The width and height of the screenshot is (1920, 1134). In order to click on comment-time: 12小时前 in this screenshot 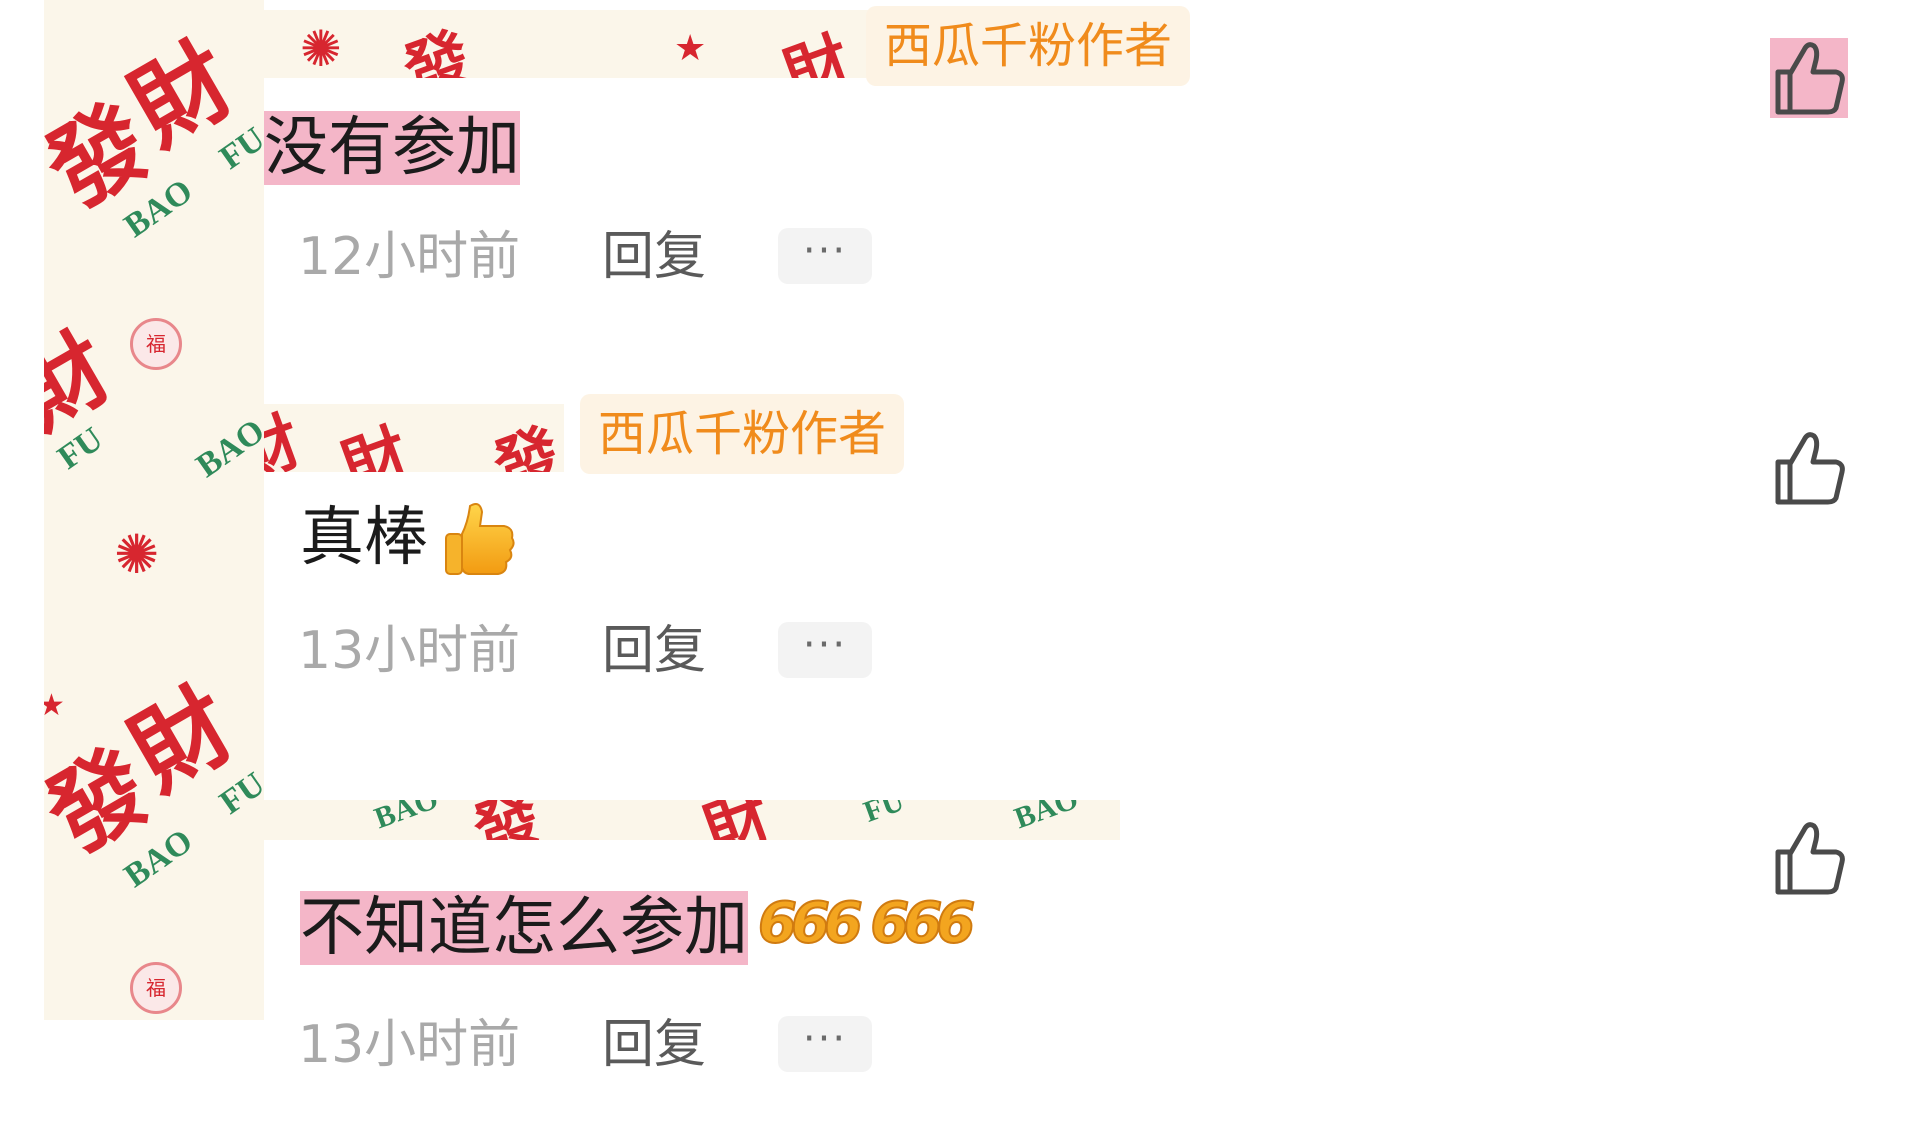, I will do `click(409, 257)`.